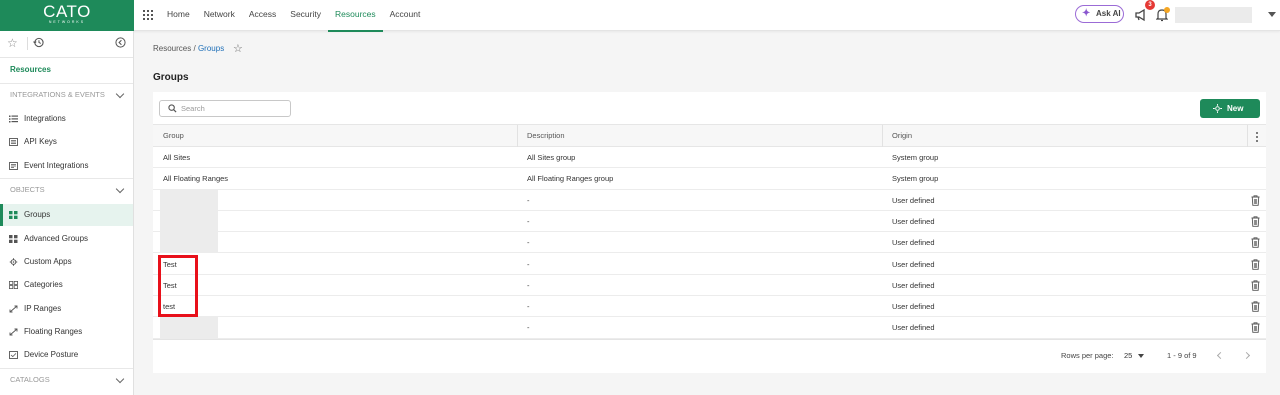 Image resolution: width=1280 pixels, height=395 pixels. What do you see at coordinates (551, 157) in the screenshot?
I see `cell-description: All Sites group` at bounding box center [551, 157].